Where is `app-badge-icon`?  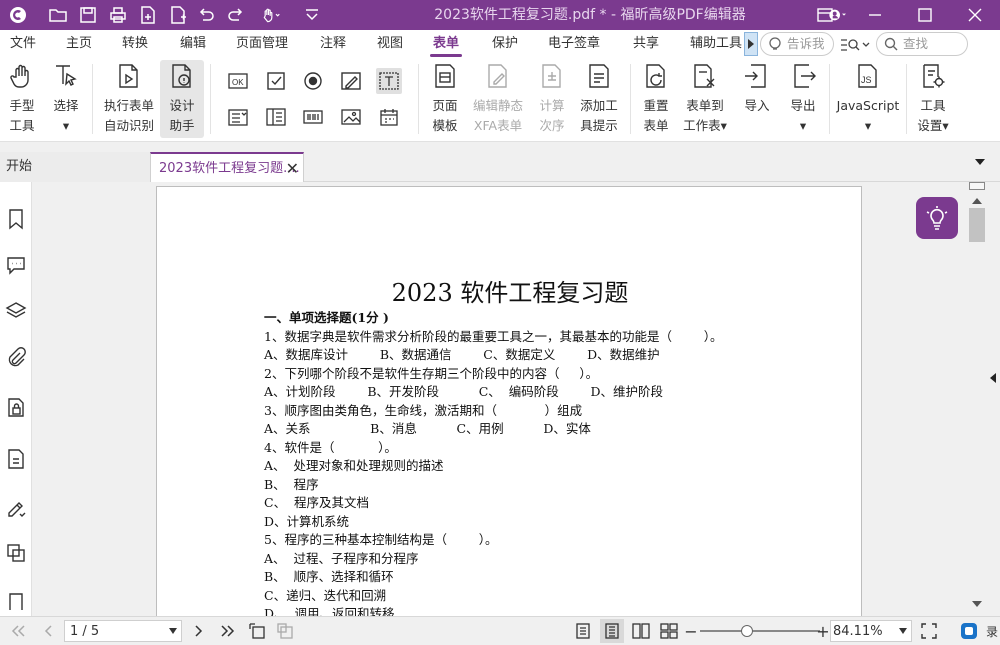 app-badge-icon is located at coordinates (969, 631).